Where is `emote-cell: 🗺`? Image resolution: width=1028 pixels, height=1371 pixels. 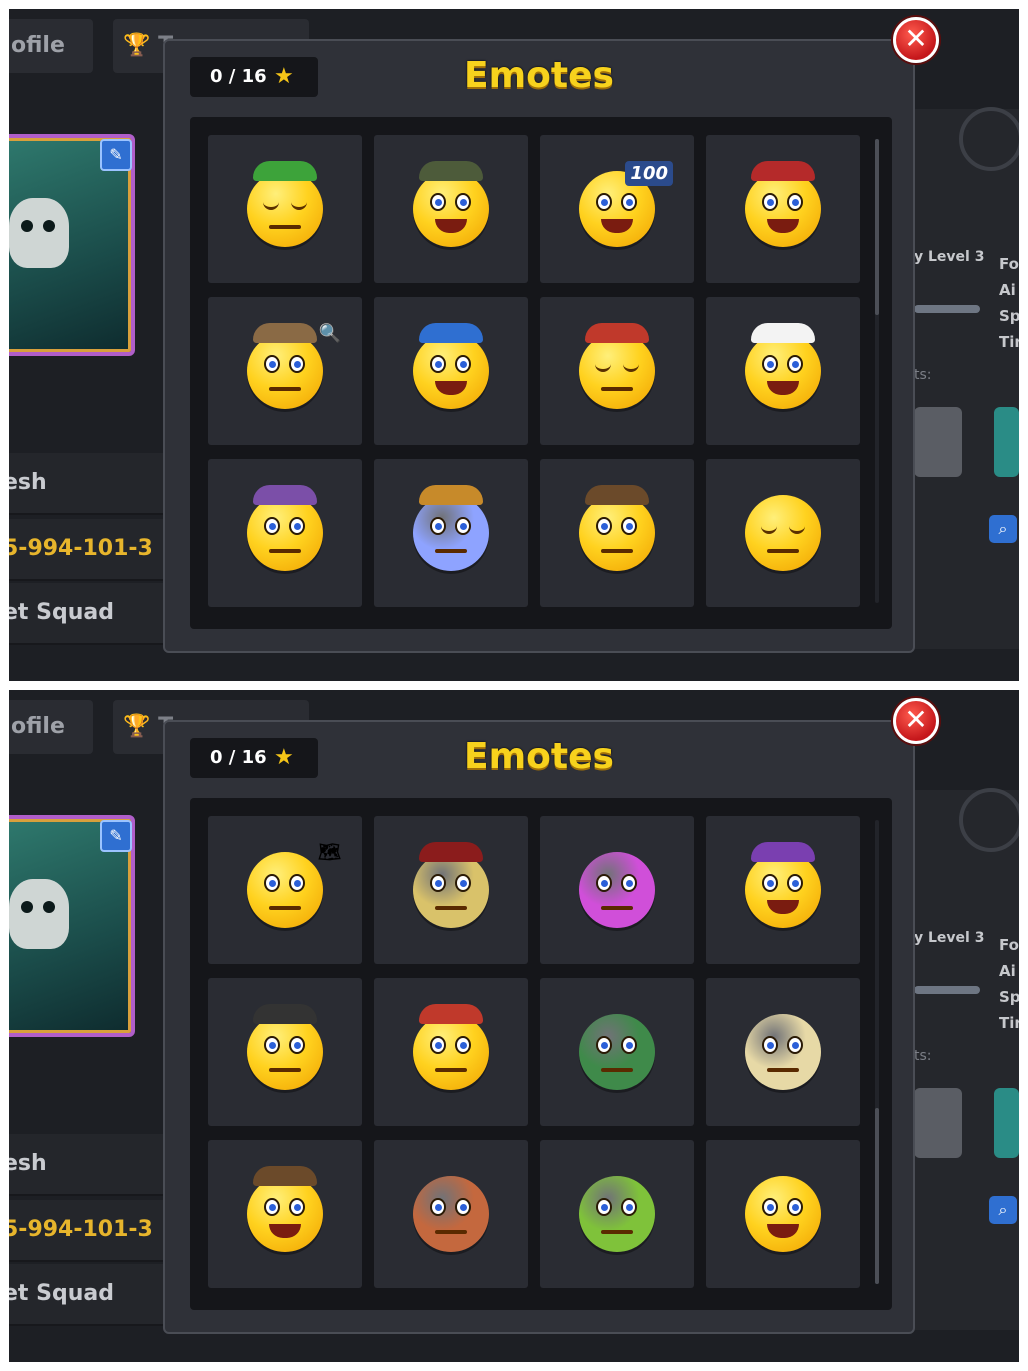 emote-cell: 🗺 is located at coordinates (285, 890).